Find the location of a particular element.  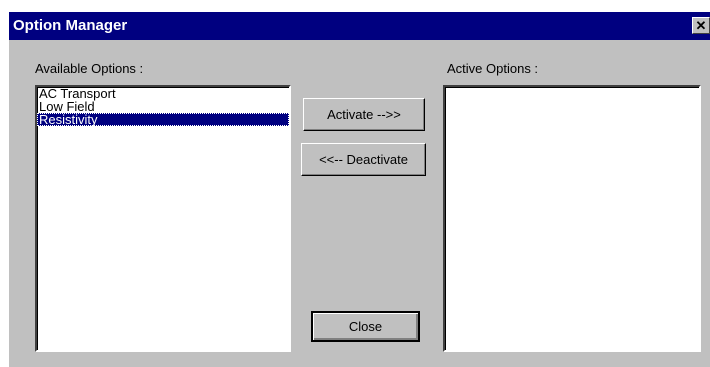

close-button: Close is located at coordinates (365, 326).